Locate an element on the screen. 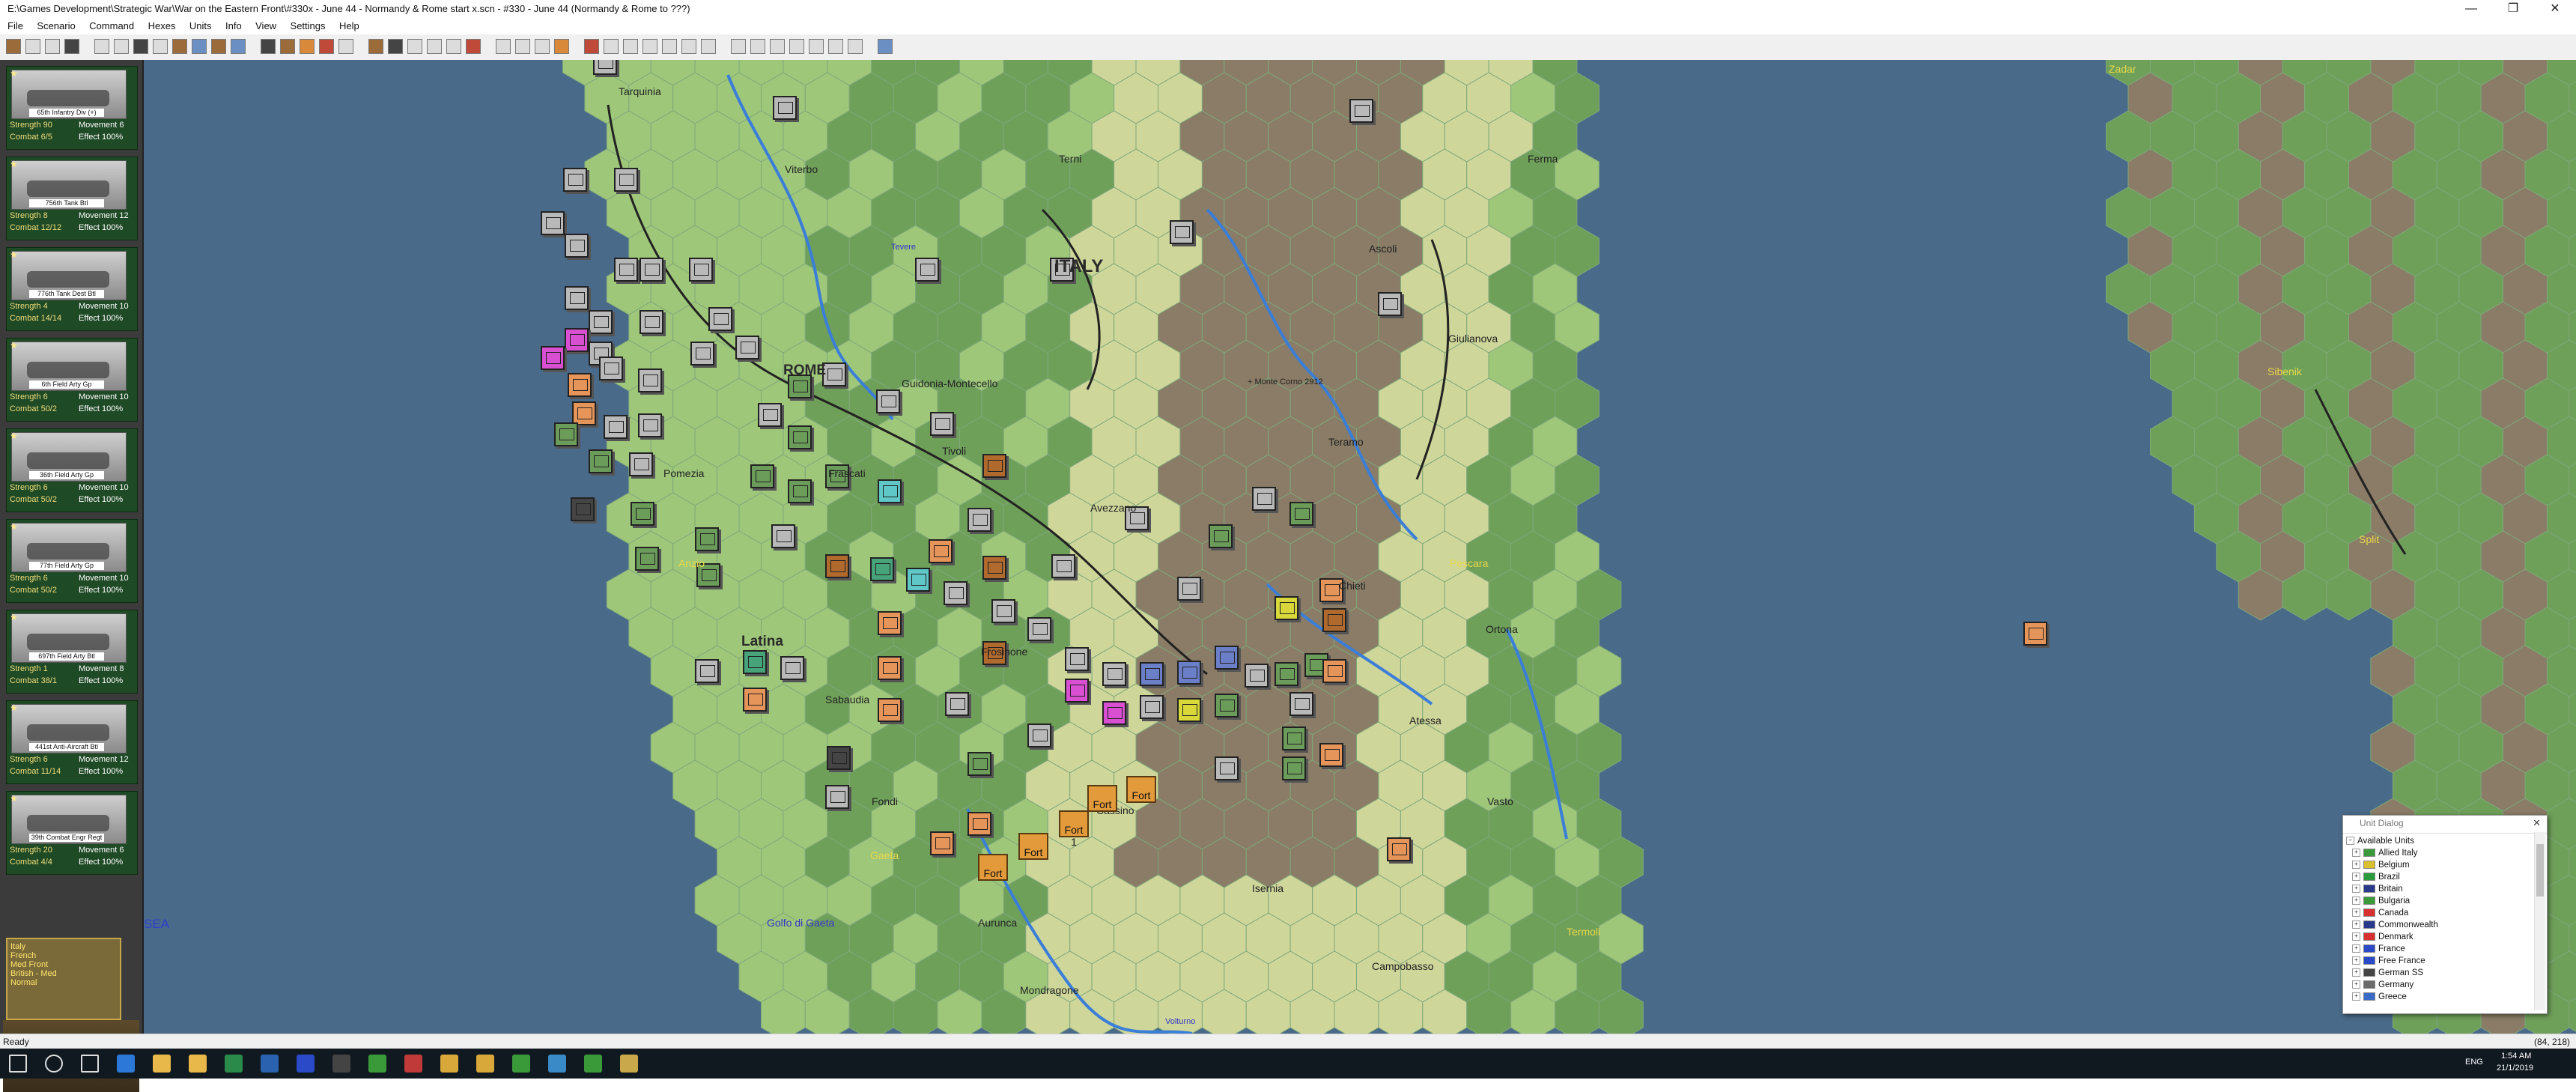 Image resolution: width=2576 pixels, height=1092 pixels. menu-file: File is located at coordinates (14, 24).